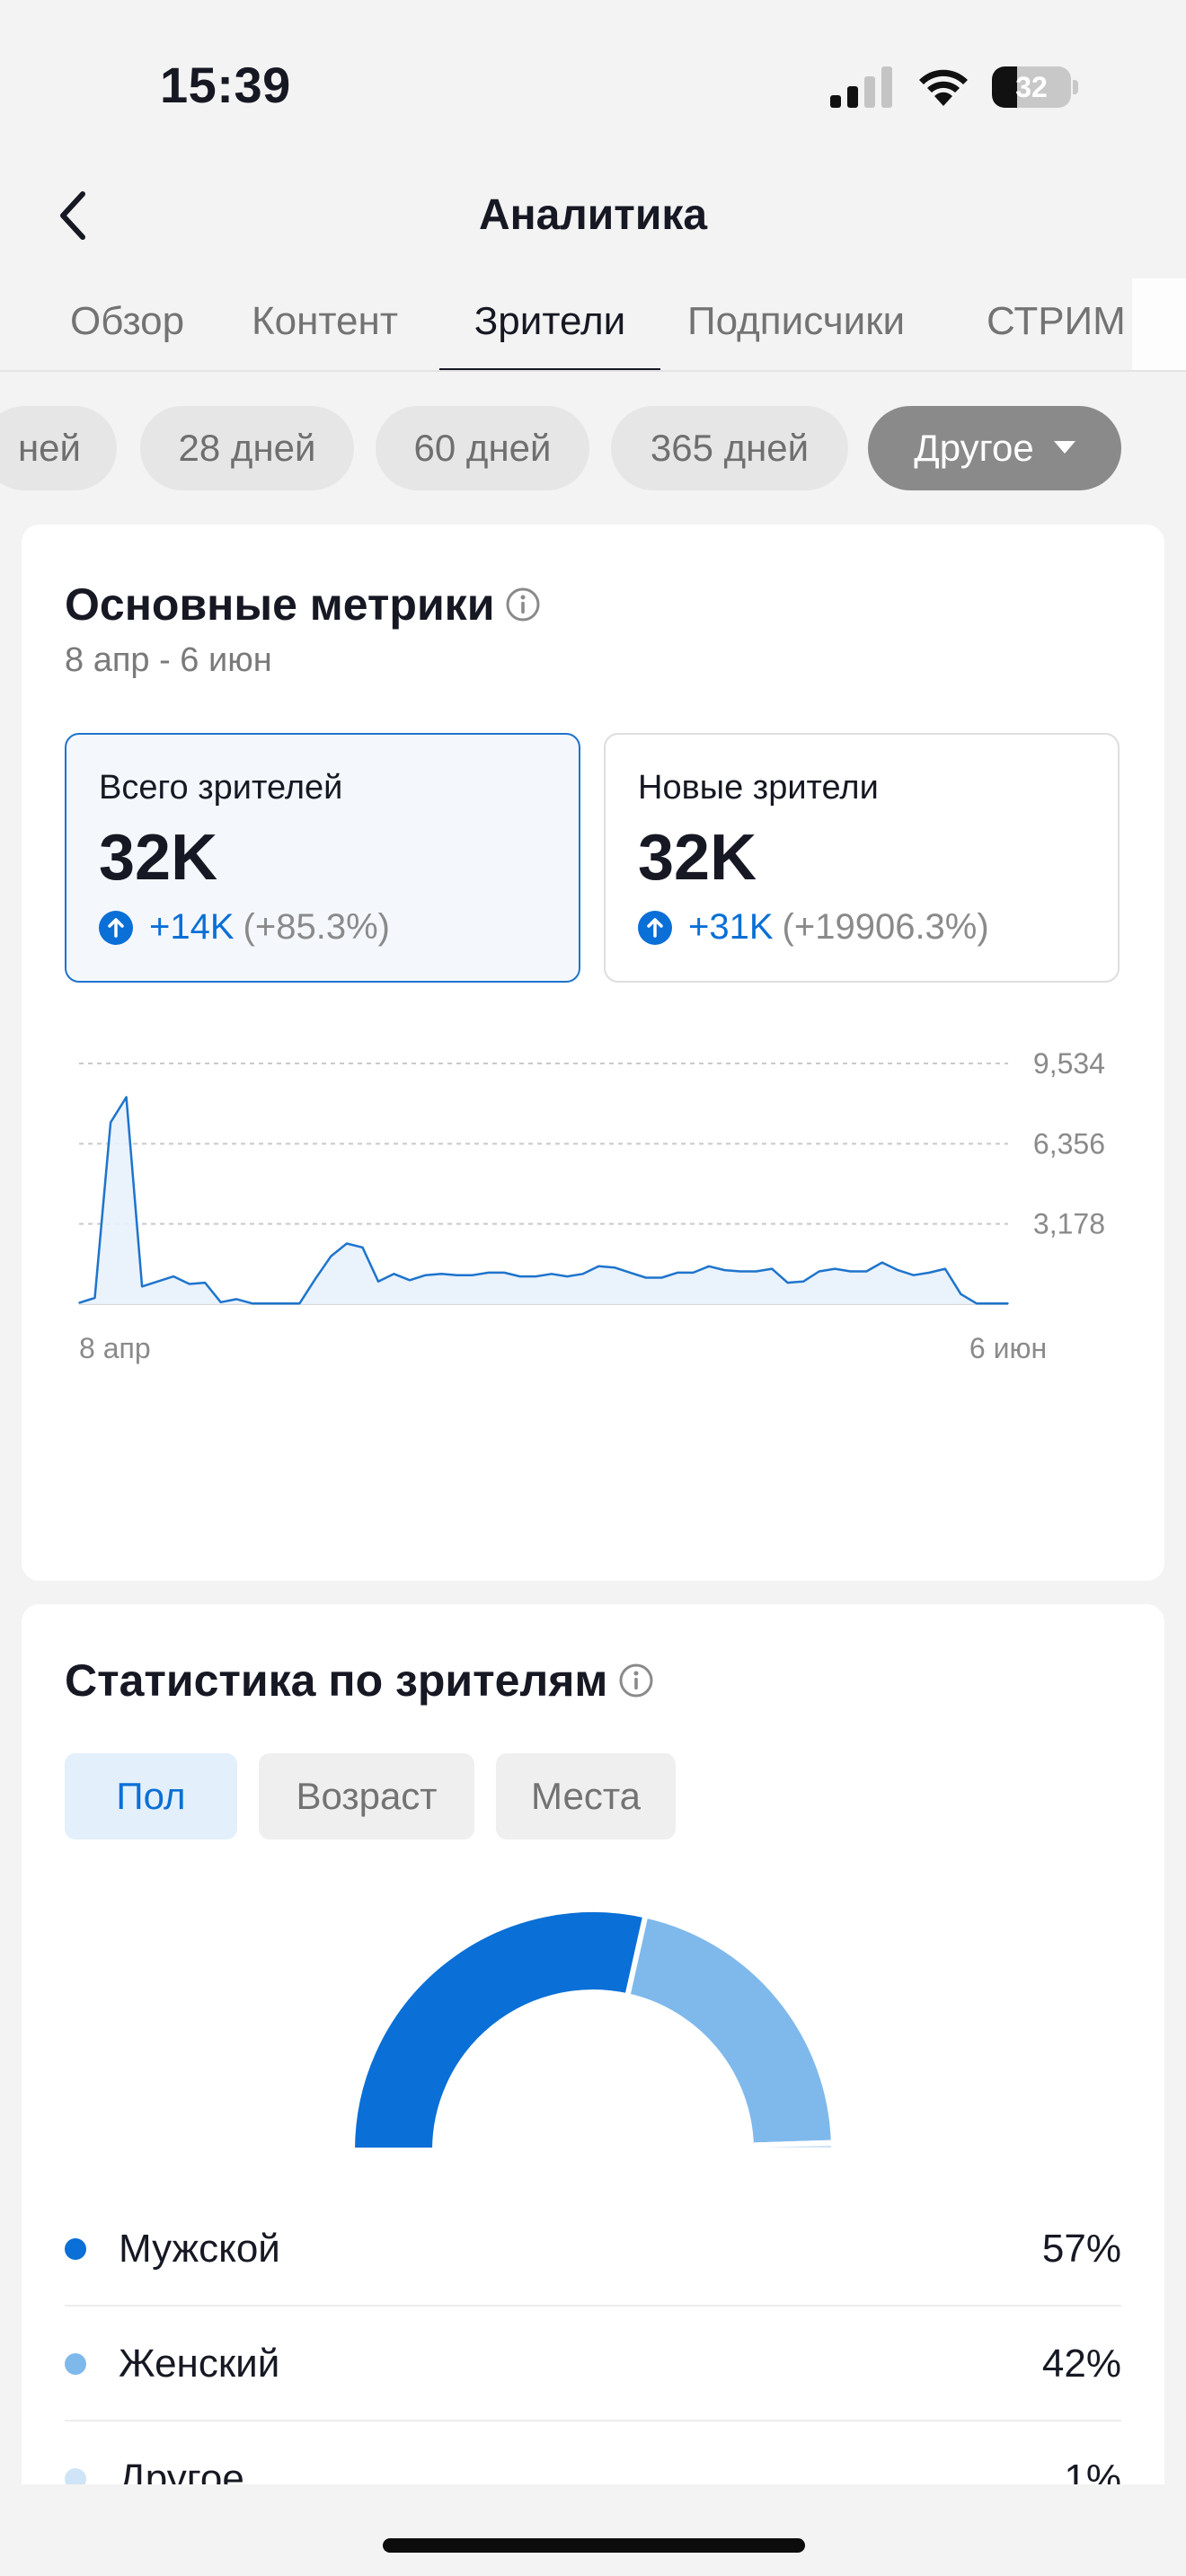 The height and width of the screenshot is (2576, 1186). What do you see at coordinates (861, 87) in the screenshot?
I see `signal-icon` at bounding box center [861, 87].